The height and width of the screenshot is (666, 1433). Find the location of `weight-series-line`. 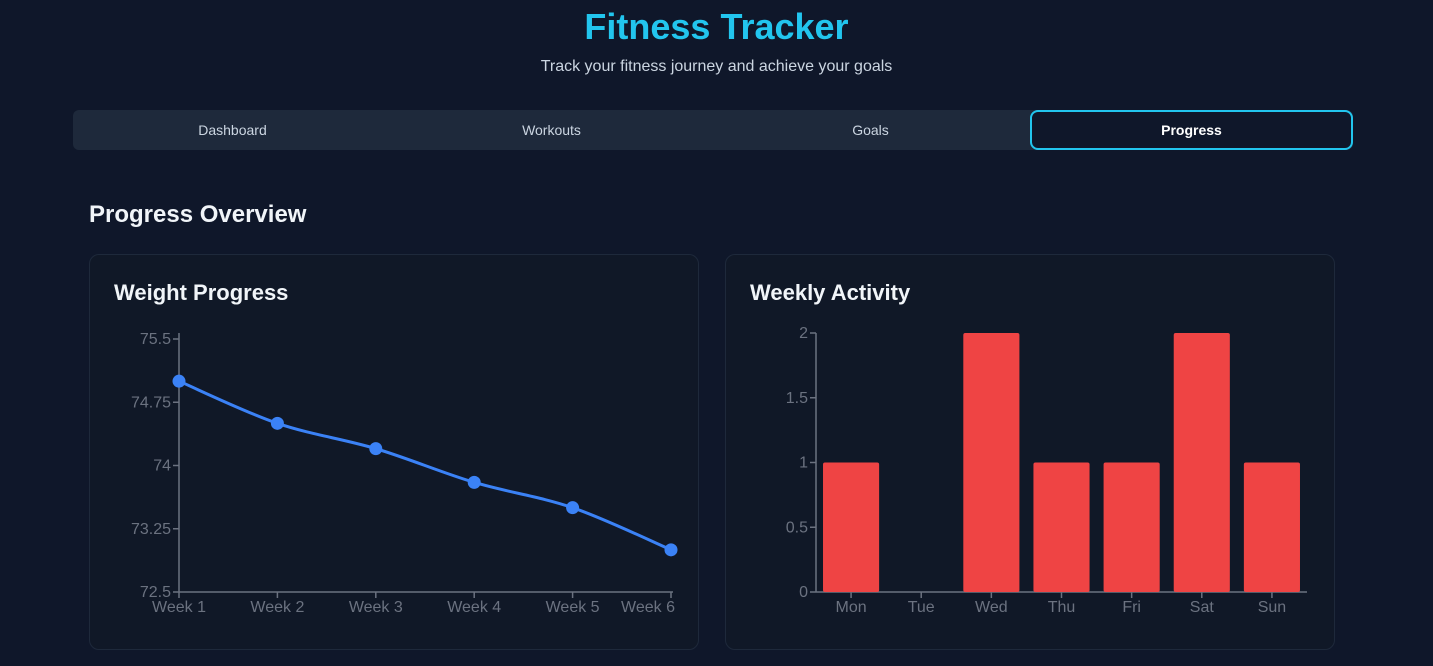

weight-series-line is located at coordinates (425, 465).